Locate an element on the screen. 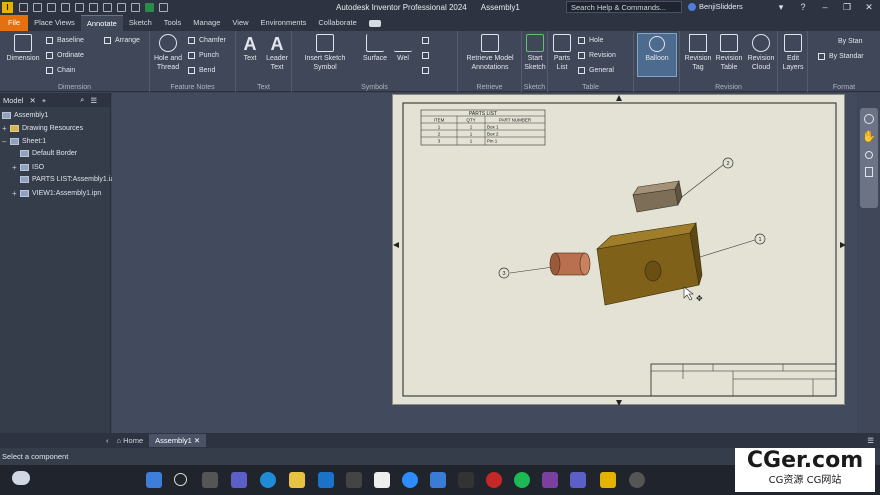 Image resolution: width=880 pixels, height=495 pixels. expressvpn-icon is located at coordinates (466, 480).